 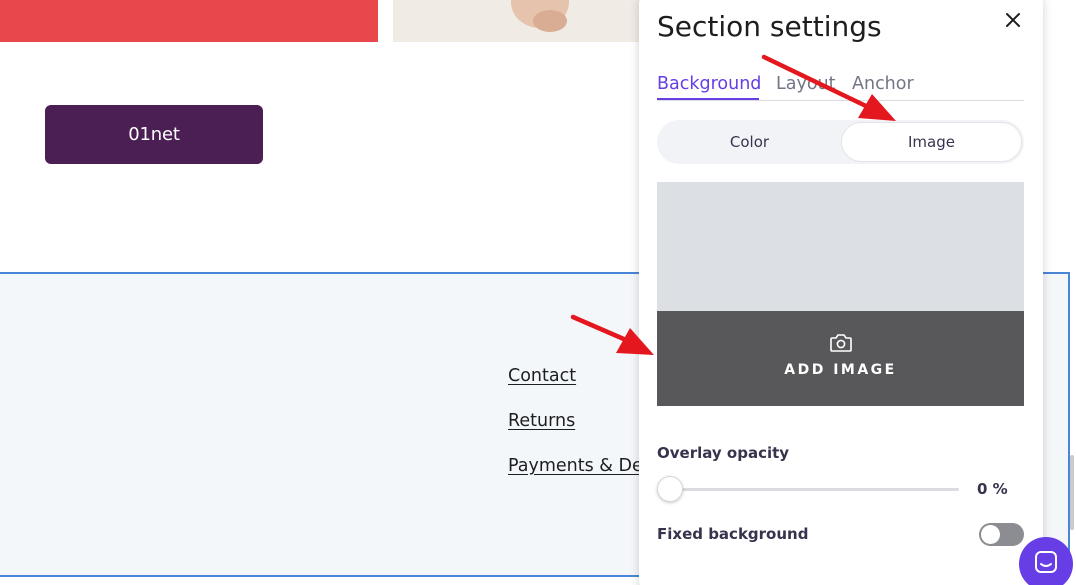 I want to click on tabs-divider, so click(x=840, y=100).